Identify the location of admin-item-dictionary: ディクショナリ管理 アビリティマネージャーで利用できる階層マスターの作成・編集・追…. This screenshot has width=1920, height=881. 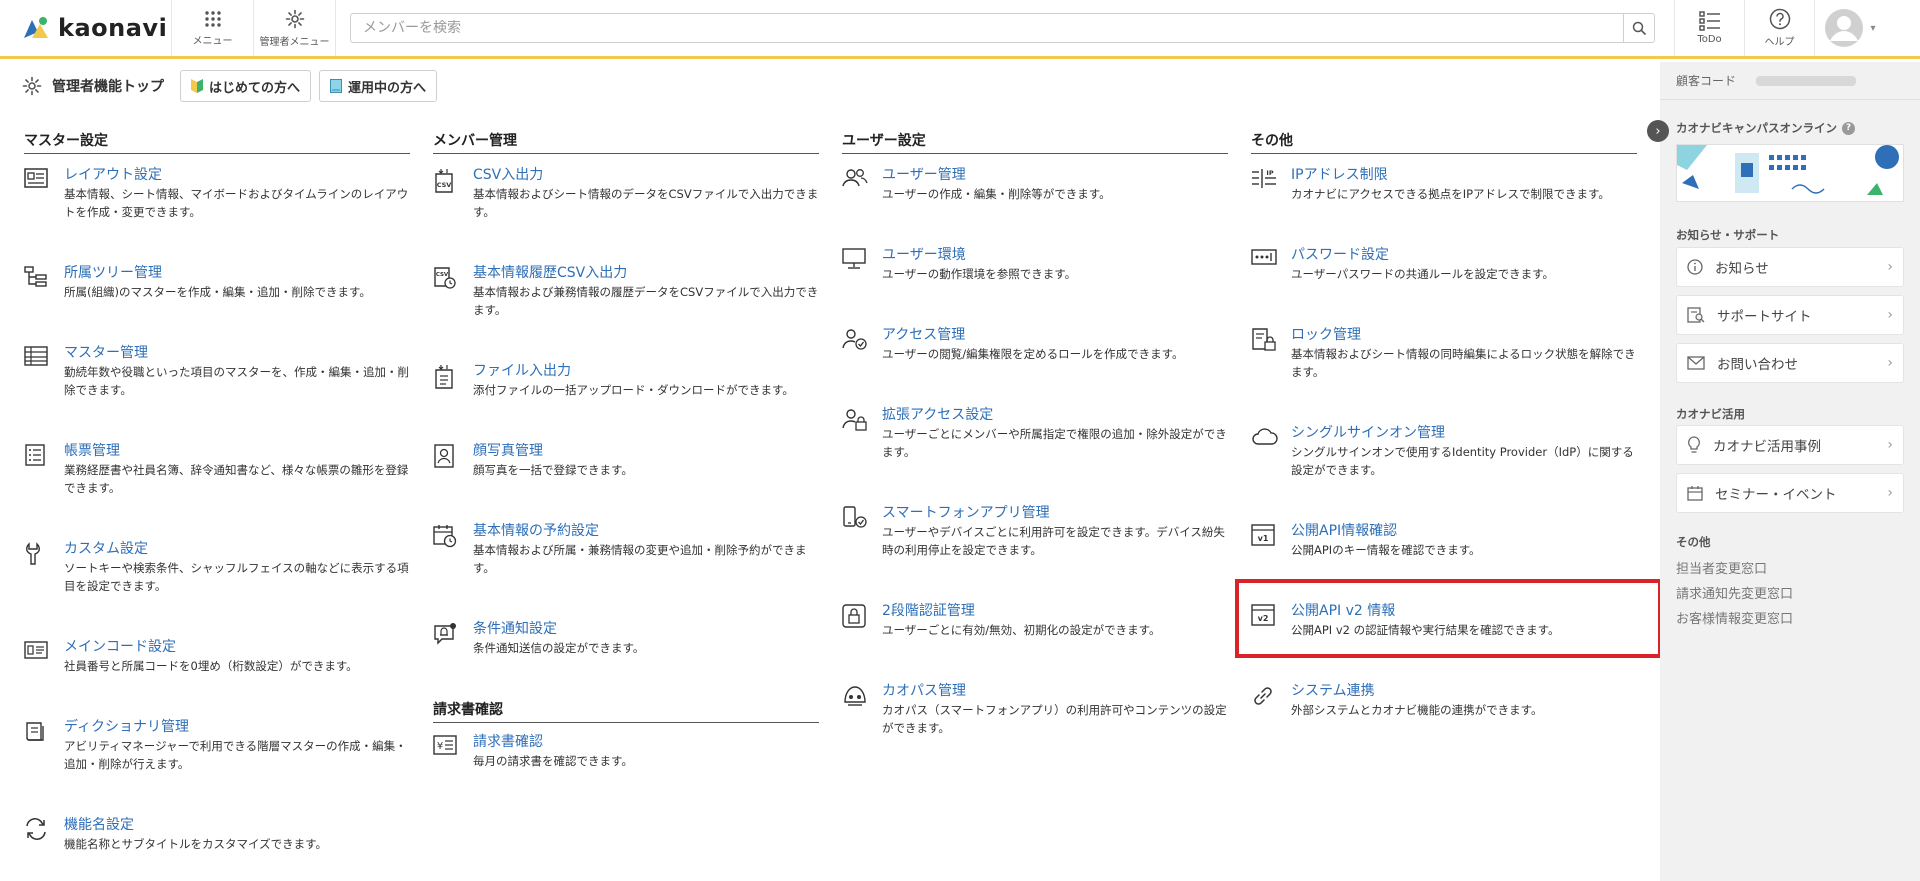
(217, 745).